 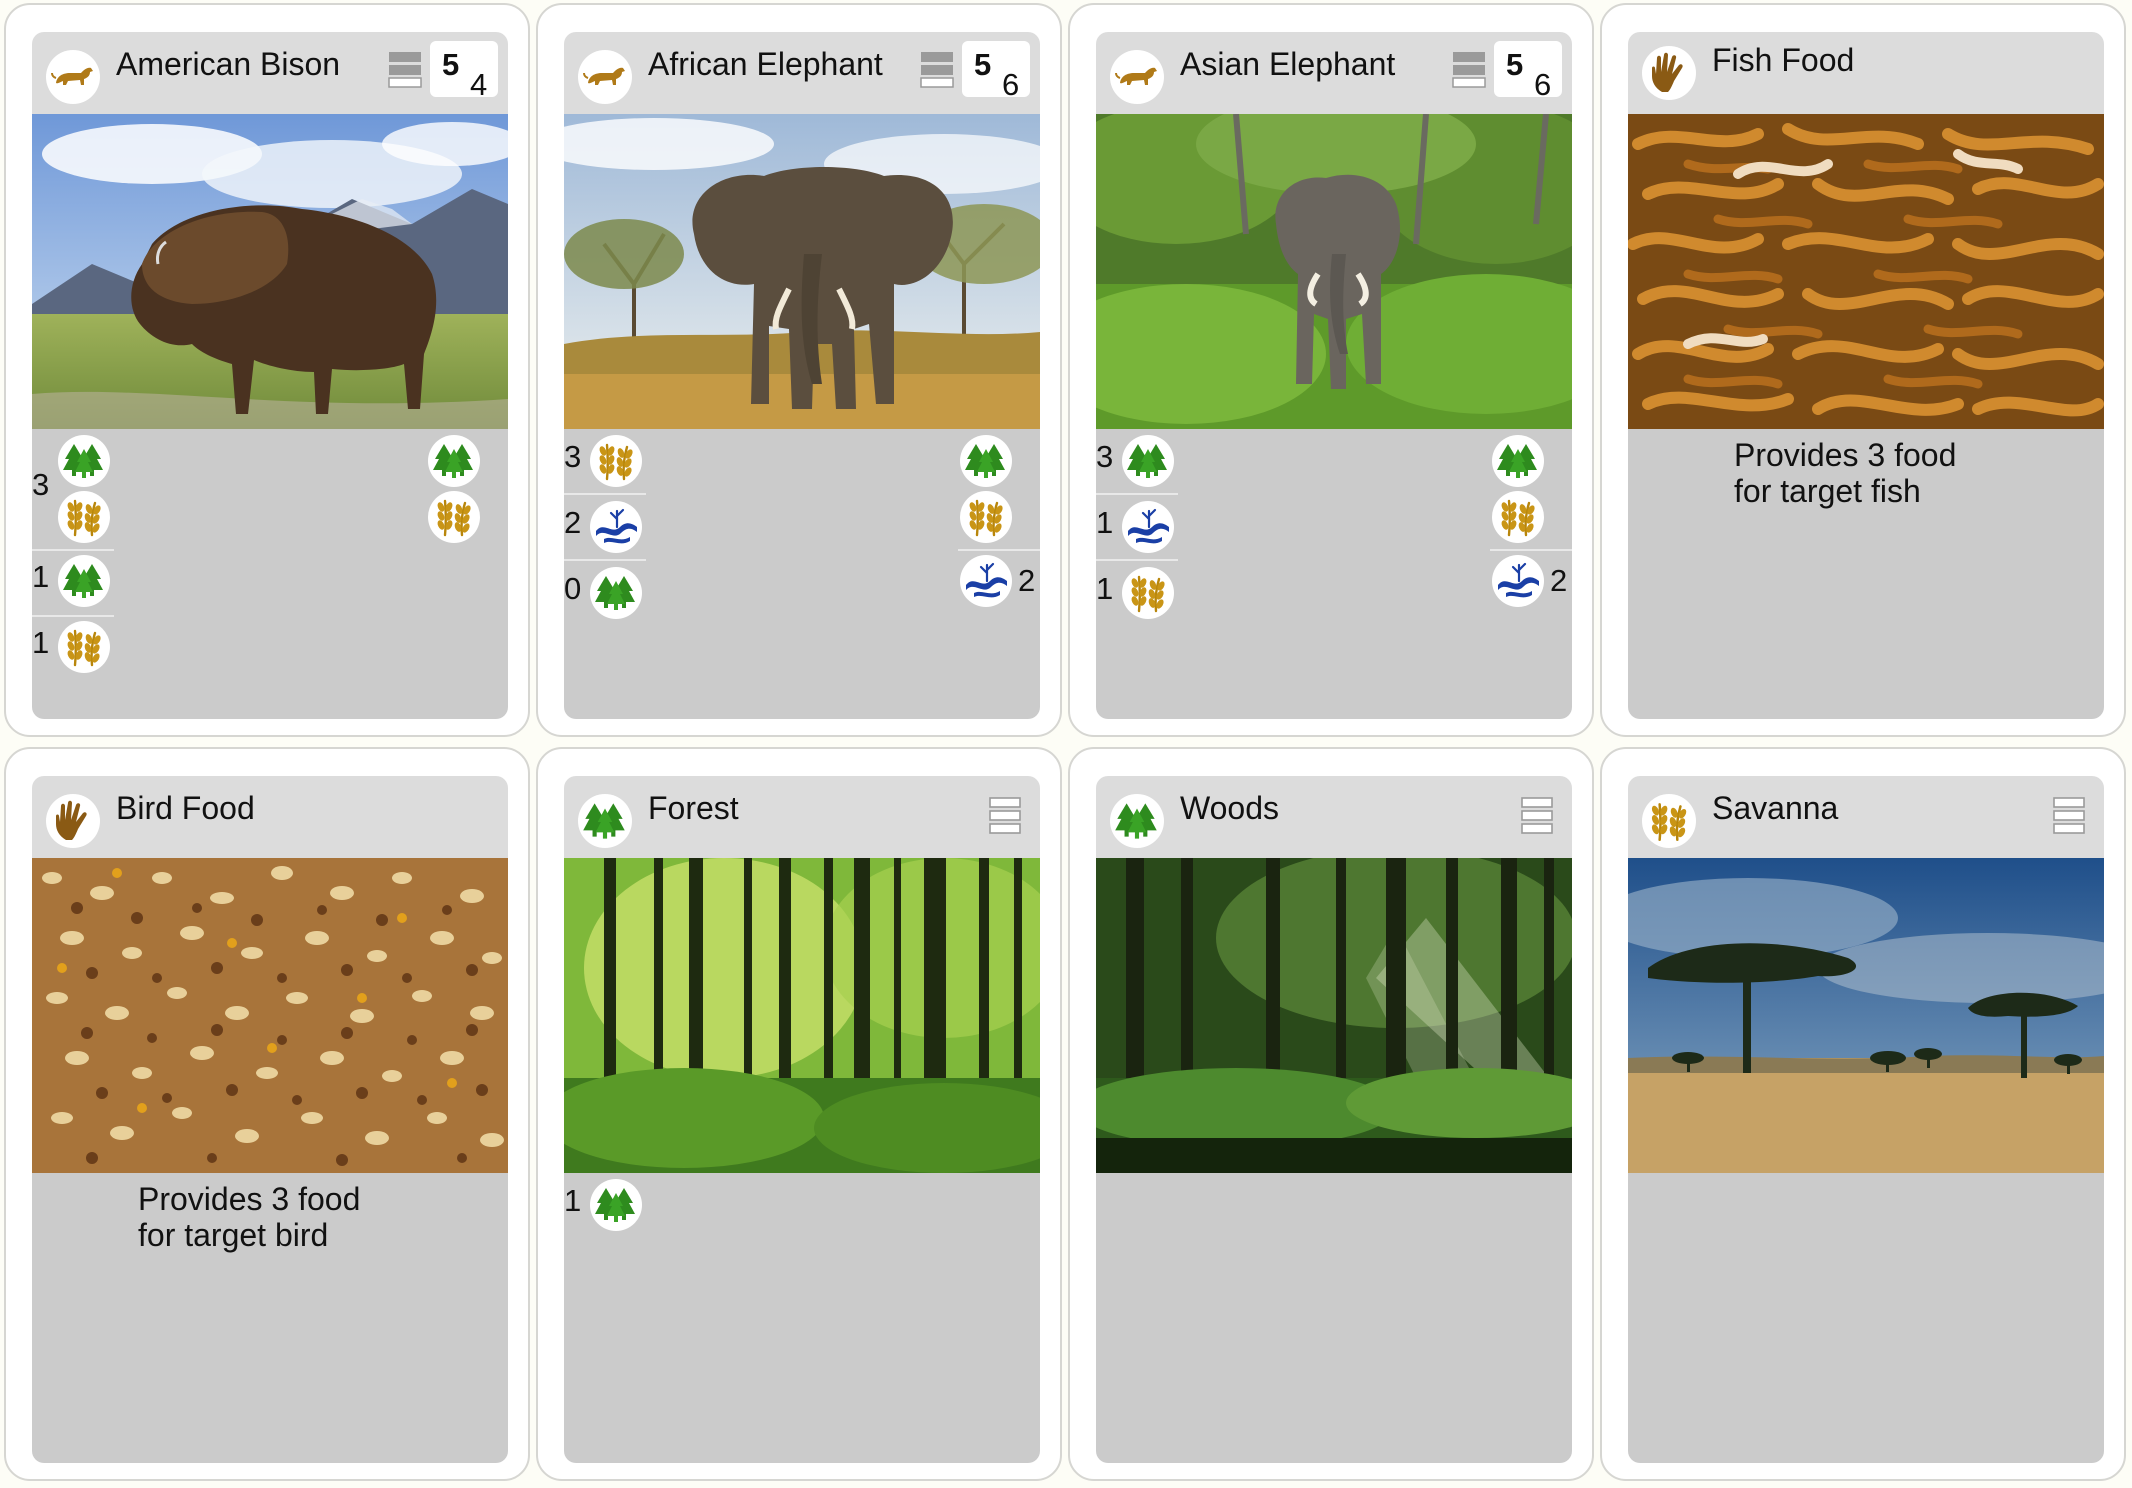 What do you see at coordinates (693, 808) in the screenshot?
I see `card-title: Forest` at bounding box center [693, 808].